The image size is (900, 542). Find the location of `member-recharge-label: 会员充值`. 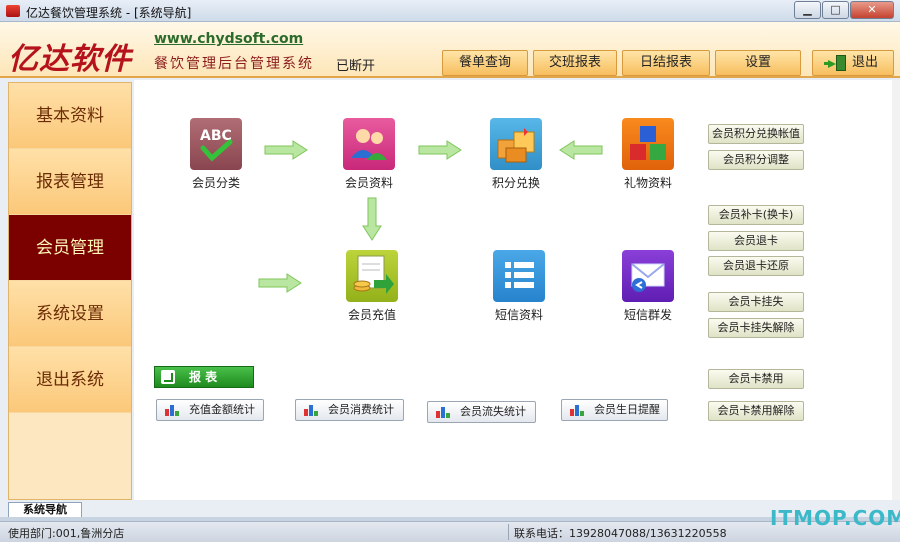

member-recharge-label: 会员充值 is located at coordinates (371, 315).